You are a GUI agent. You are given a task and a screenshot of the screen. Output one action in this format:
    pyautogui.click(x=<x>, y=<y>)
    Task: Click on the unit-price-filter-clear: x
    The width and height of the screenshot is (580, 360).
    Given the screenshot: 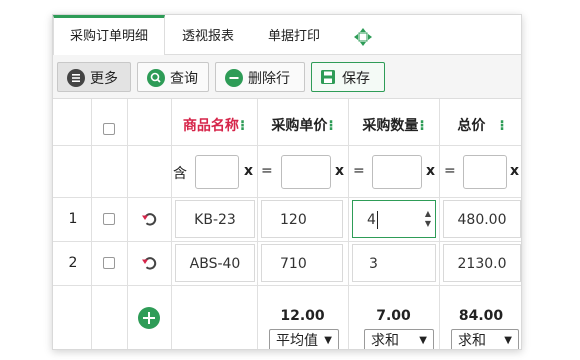 What is the action you would take?
    pyautogui.click(x=339, y=171)
    